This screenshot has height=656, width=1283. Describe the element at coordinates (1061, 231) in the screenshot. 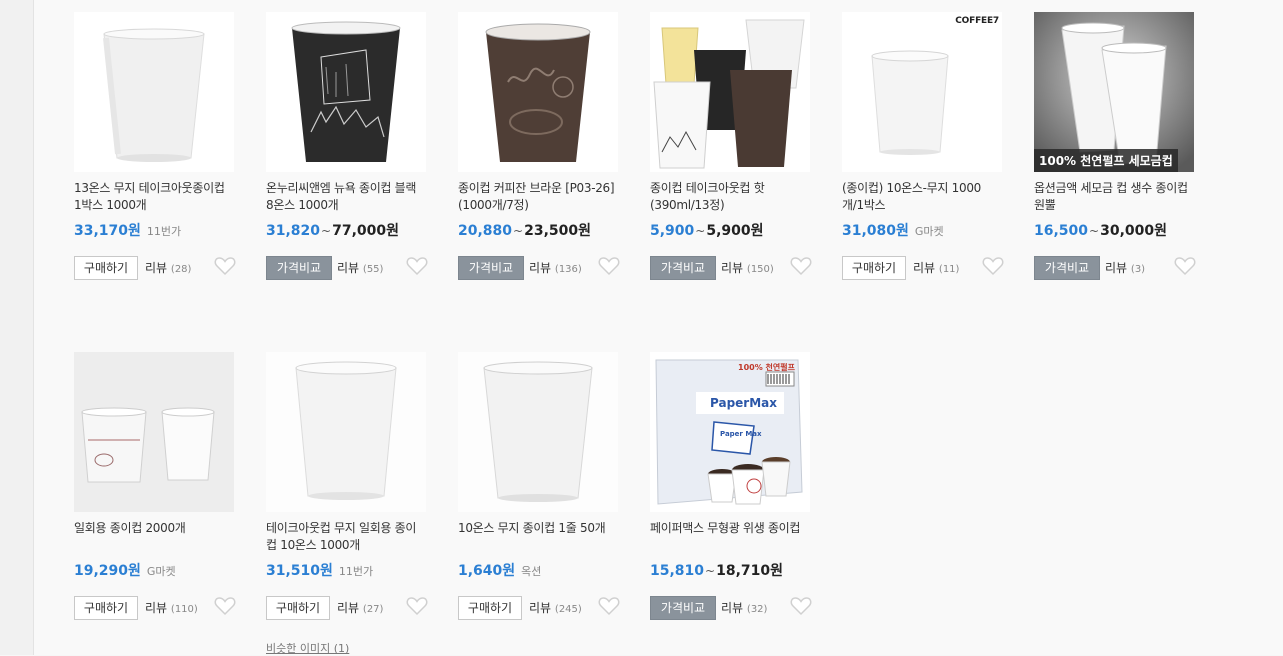

I see `product-price-min: 16,500` at that location.